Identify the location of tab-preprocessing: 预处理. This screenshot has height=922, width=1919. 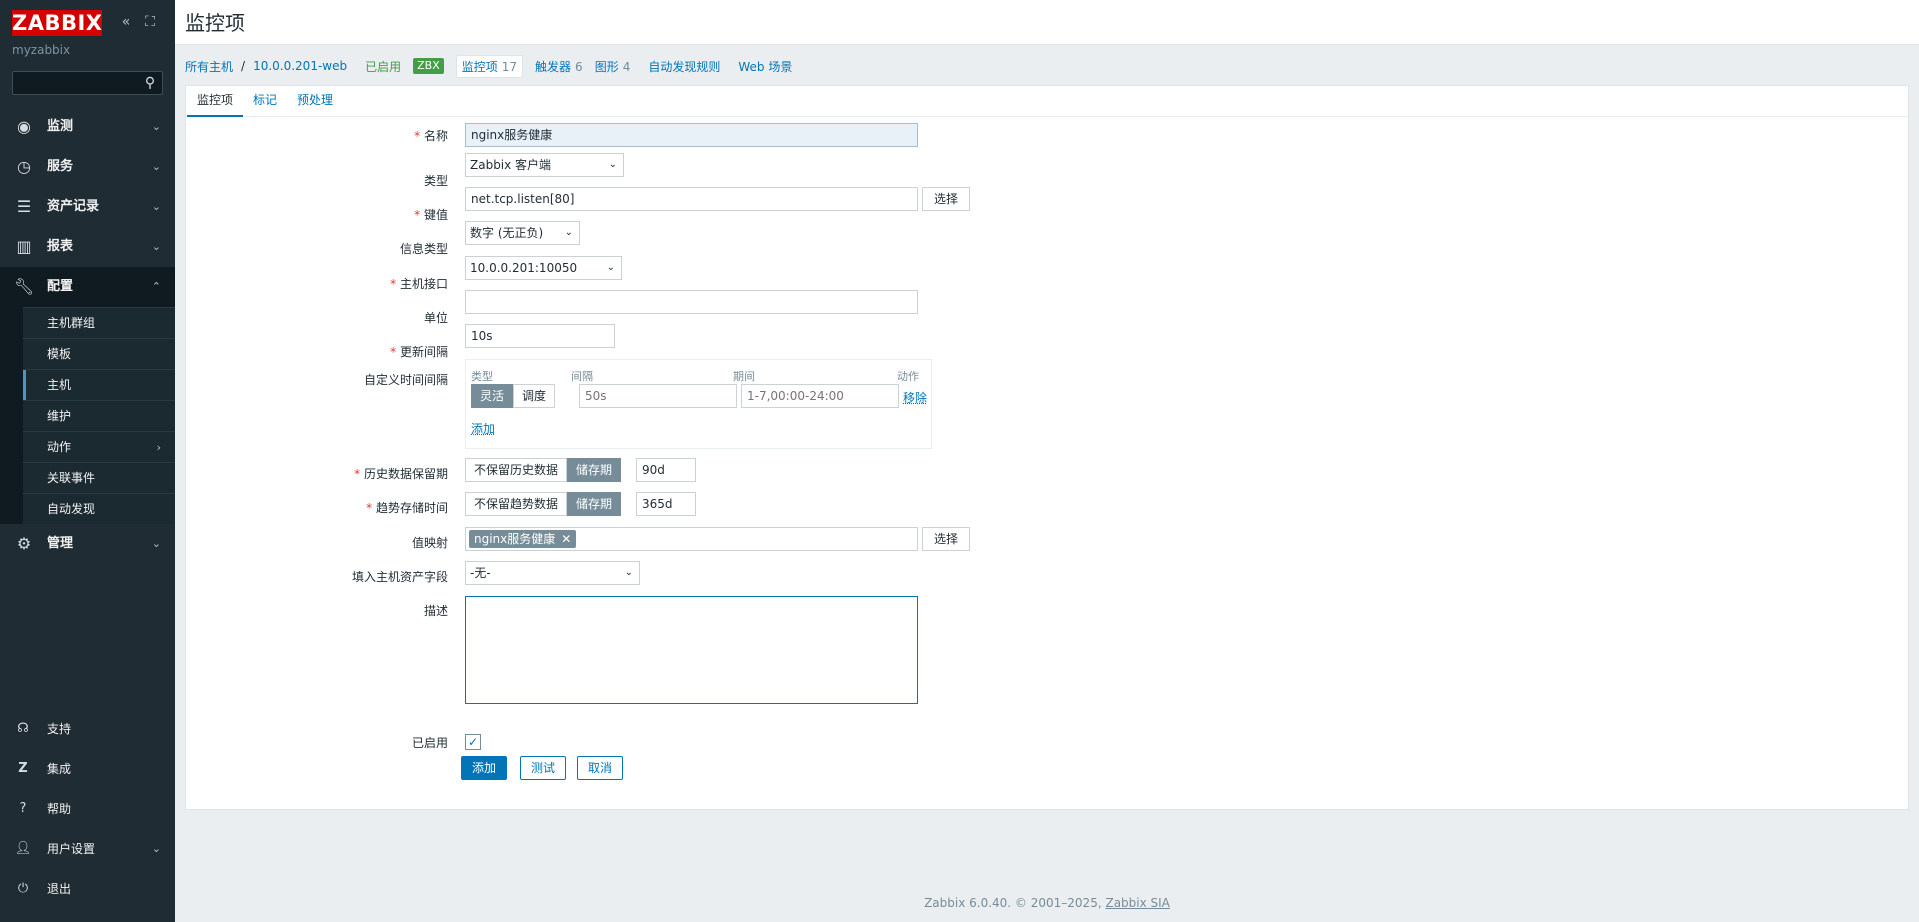
(315, 101).